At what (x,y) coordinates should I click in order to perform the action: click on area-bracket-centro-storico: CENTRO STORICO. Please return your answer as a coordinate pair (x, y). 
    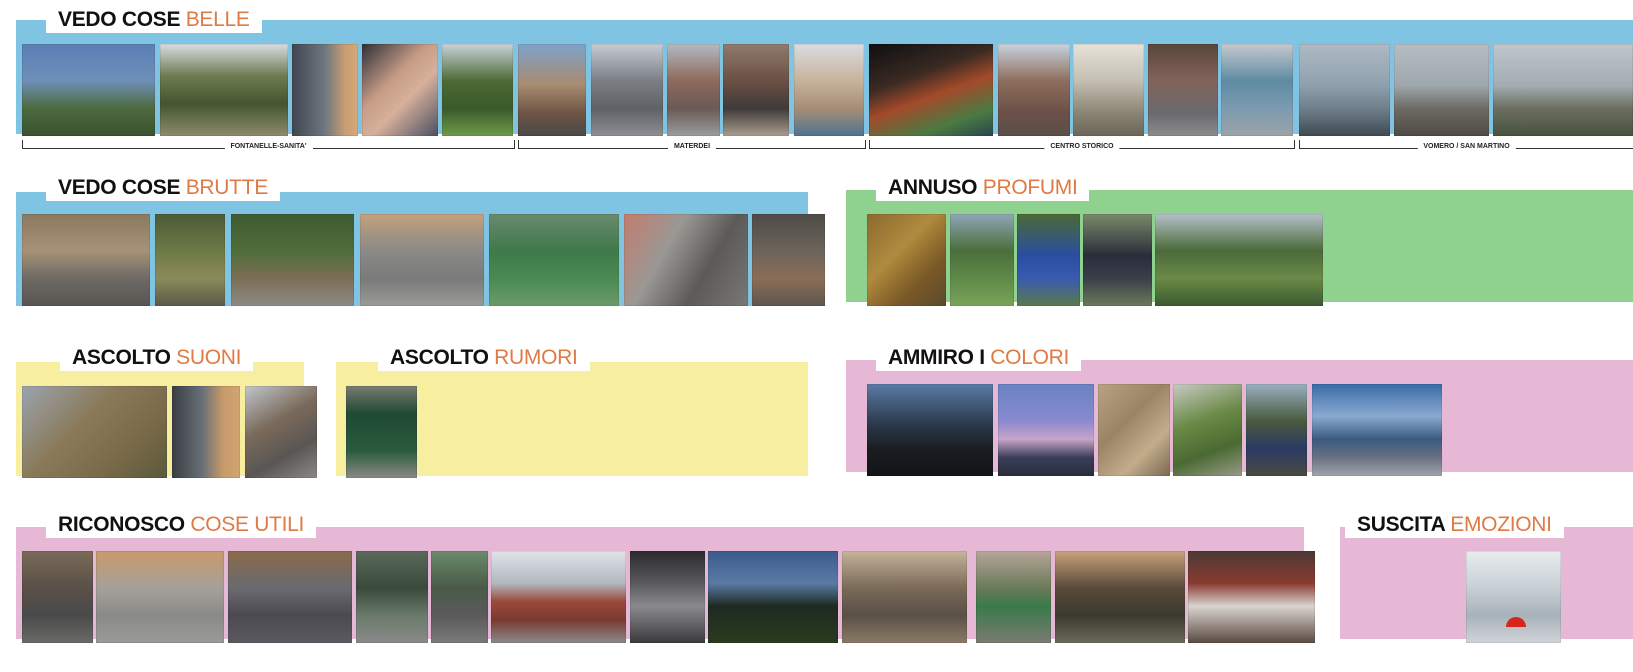
    Looking at the image, I should click on (1082, 146).